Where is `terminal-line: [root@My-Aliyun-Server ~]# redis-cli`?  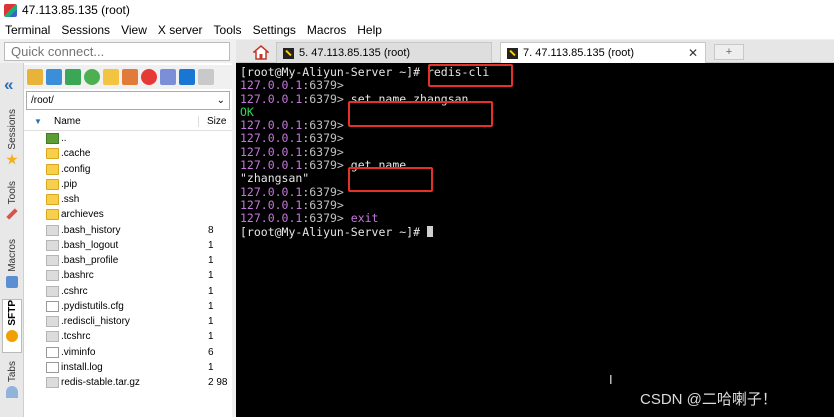 terminal-line: [root@My-Aliyun-Server ~]# redis-cli is located at coordinates (537, 72).